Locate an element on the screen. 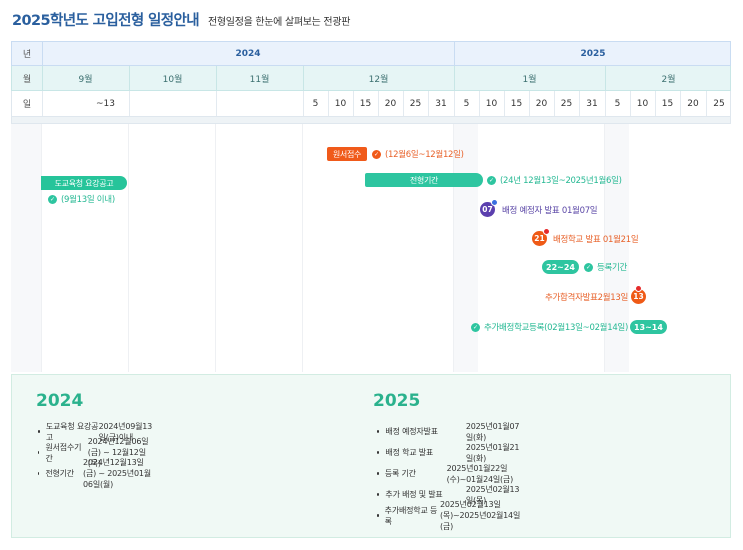 The image size is (743, 550). event-screening: 전형기간 ✓ (24년 12월13일~2025년1월6일) is located at coordinates (493, 180).